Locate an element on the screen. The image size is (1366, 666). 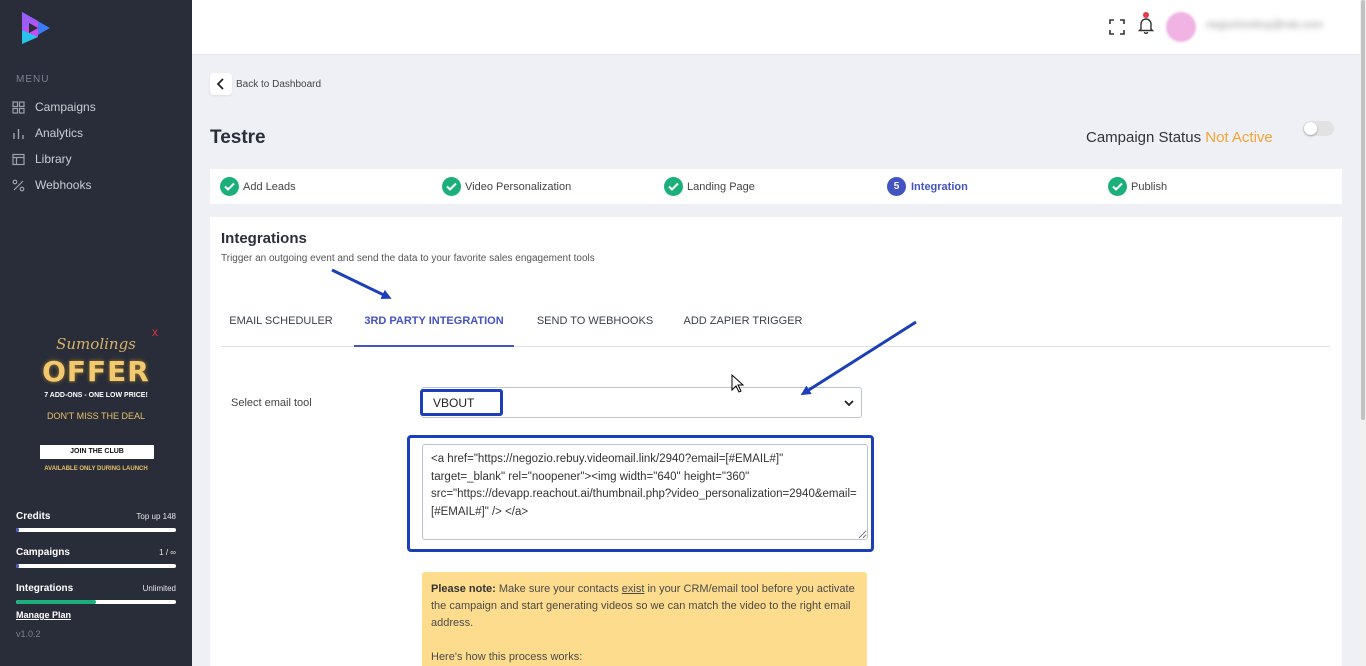
sidebar-item-campaigns: Campaigns is located at coordinates (54, 107).